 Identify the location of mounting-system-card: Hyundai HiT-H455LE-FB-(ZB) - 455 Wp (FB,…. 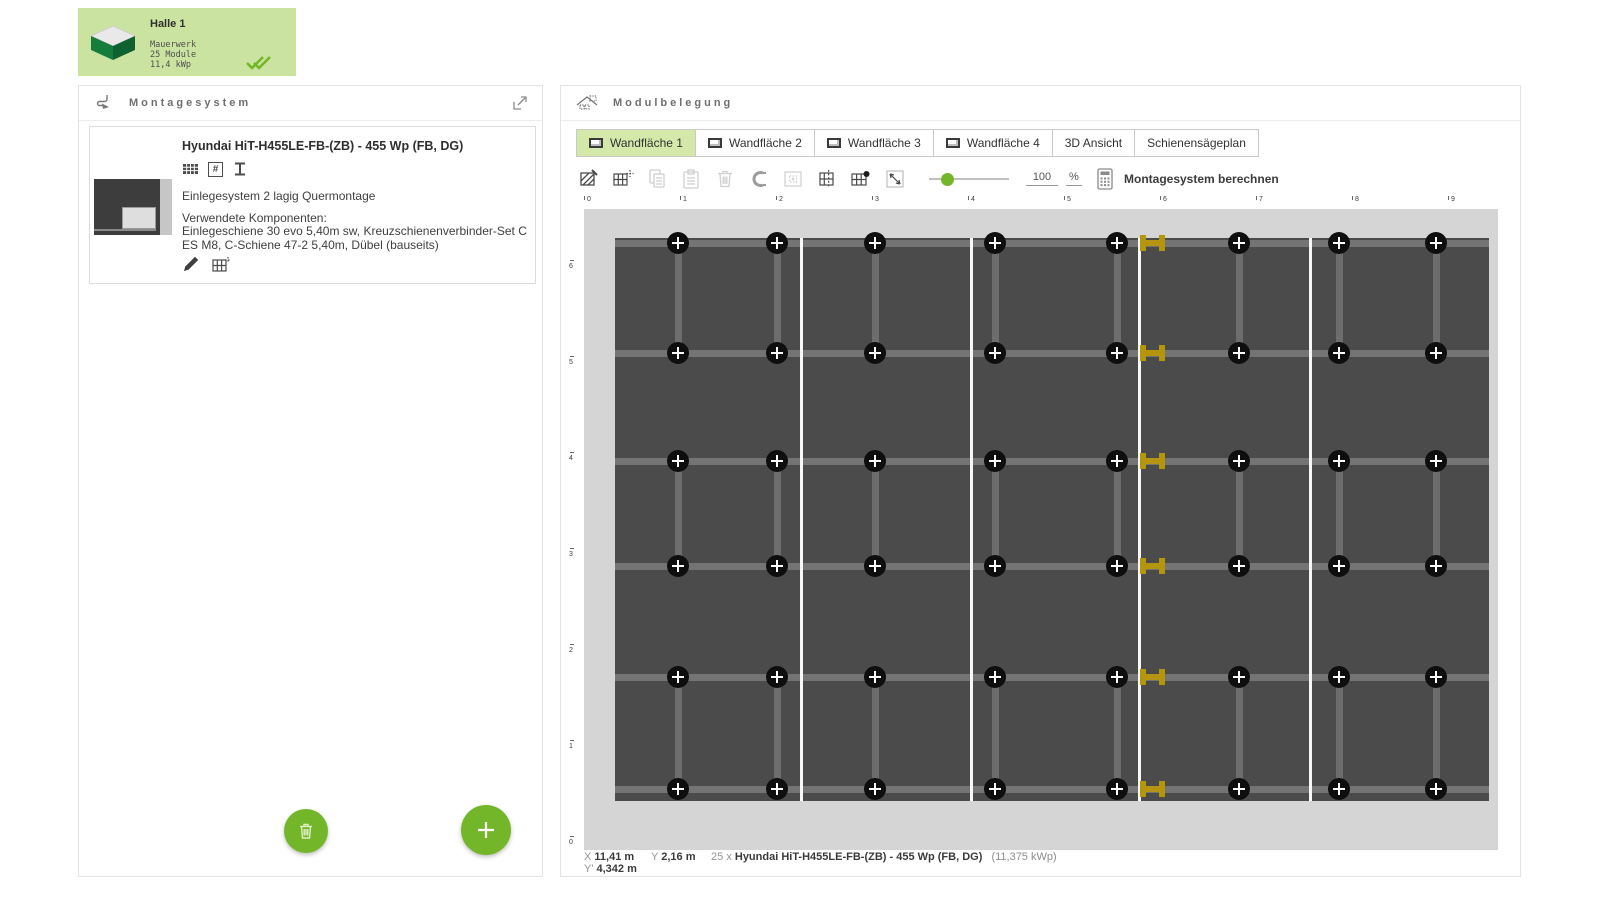
(312, 205).